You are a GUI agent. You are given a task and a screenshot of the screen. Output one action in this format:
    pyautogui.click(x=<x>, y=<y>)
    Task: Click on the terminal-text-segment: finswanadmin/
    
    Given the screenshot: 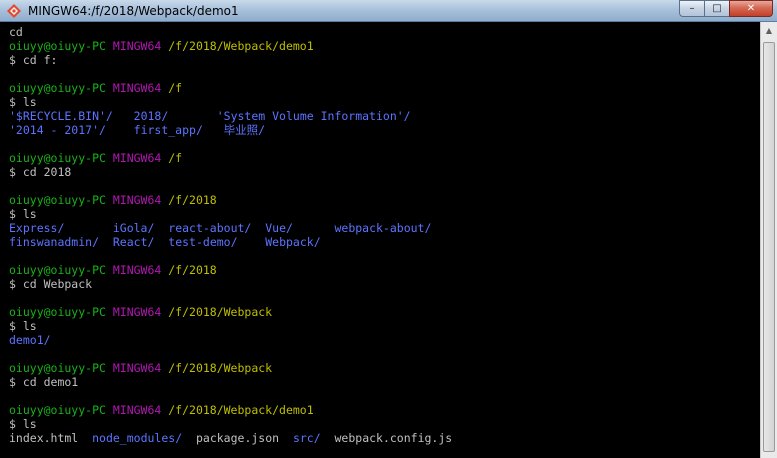 What is the action you would take?
    pyautogui.click(x=54, y=242)
    